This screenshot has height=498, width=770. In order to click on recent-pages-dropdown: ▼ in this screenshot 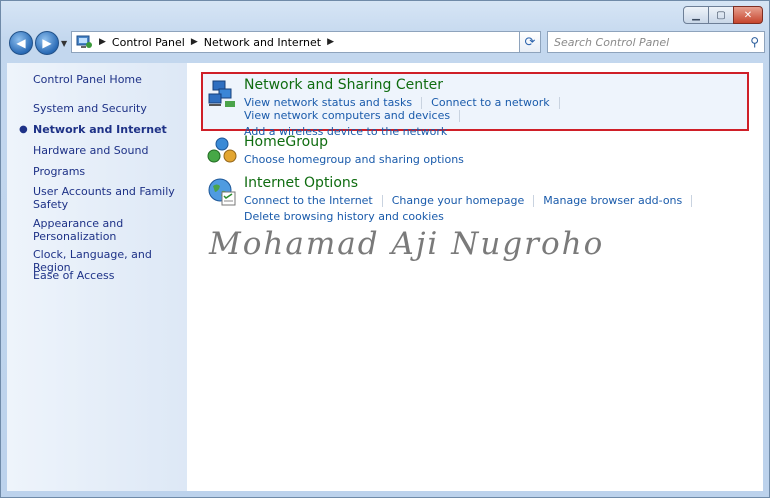, I will do `click(64, 43)`.